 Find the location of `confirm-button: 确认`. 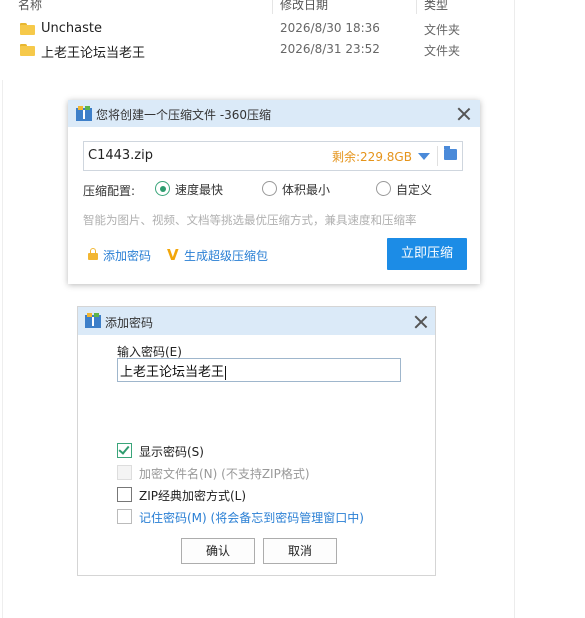

confirm-button: 确认 is located at coordinates (218, 551).